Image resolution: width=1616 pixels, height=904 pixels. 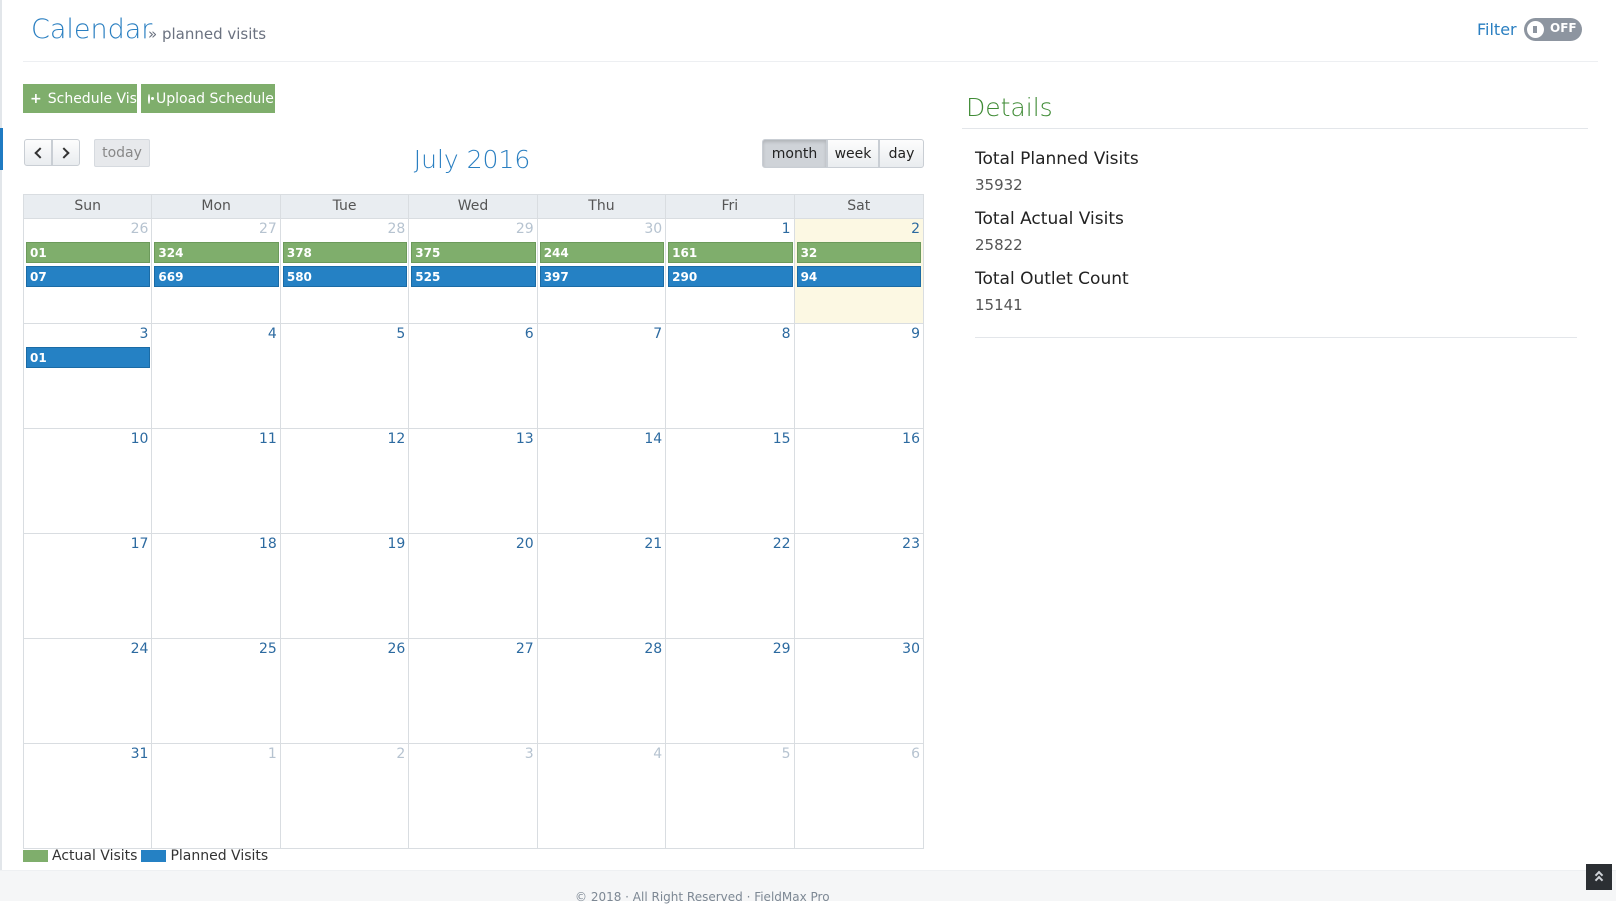 What do you see at coordinates (730, 276) in the screenshot?
I see `planned-visits-event: 290` at bounding box center [730, 276].